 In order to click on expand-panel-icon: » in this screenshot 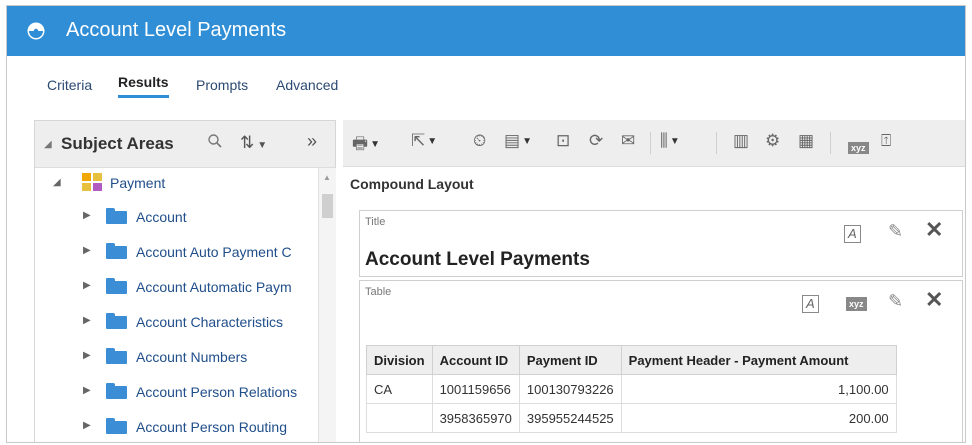, I will do `click(312, 141)`.